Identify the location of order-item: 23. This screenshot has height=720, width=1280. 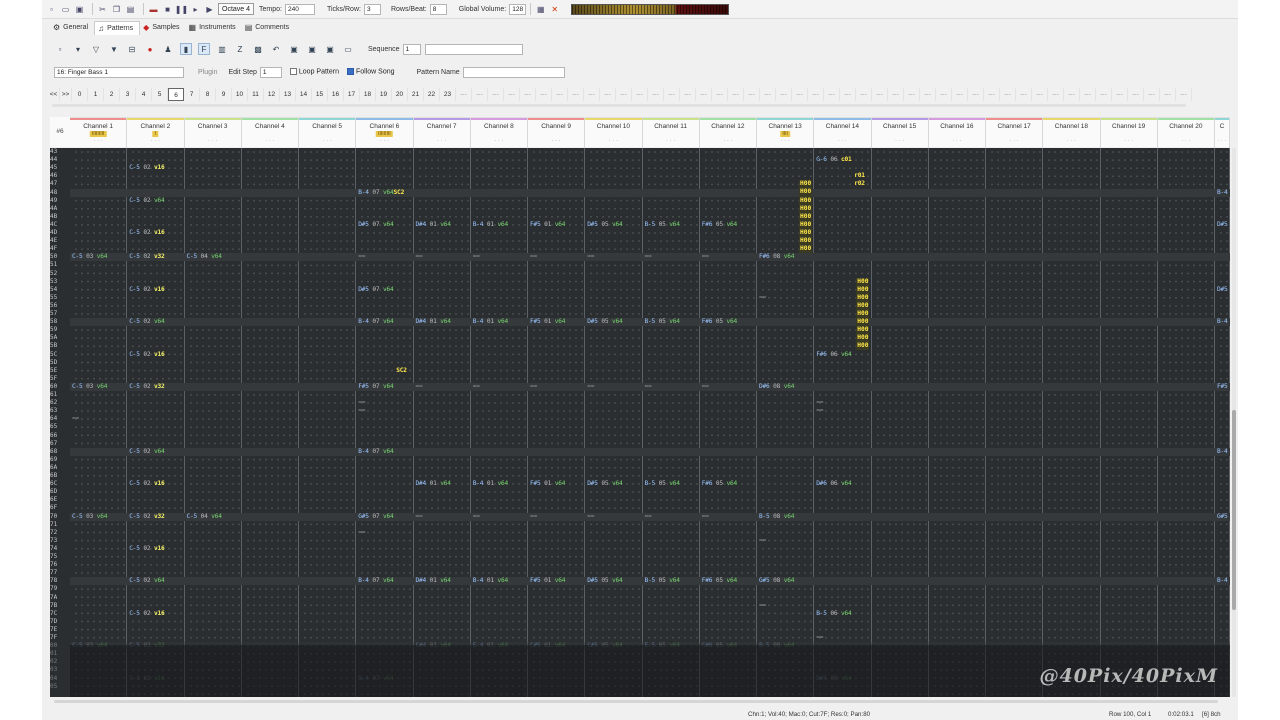
(448, 94).